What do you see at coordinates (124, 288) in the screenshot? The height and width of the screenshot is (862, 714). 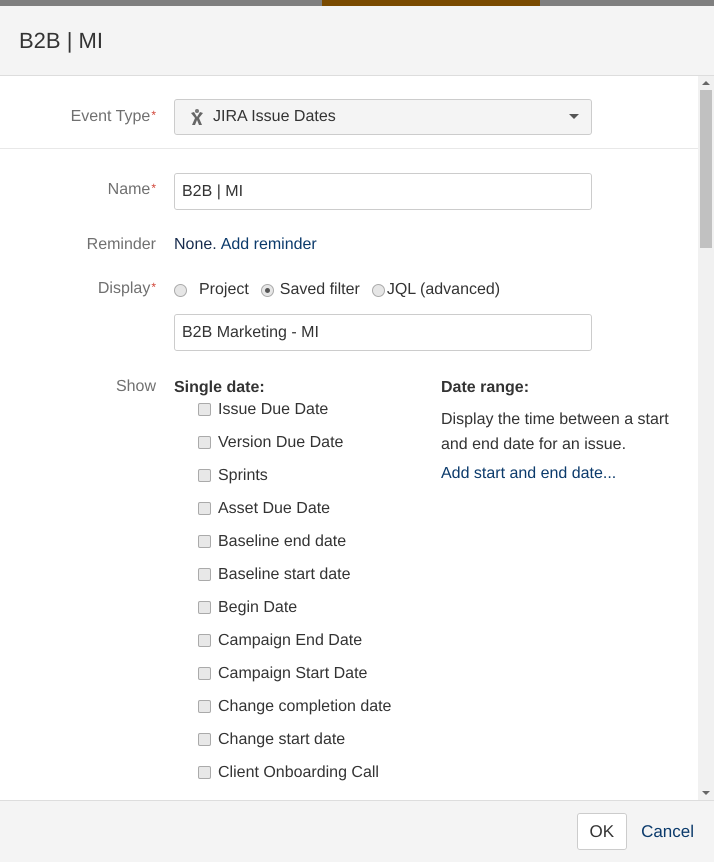 I see `field-label: Display` at bounding box center [124, 288].